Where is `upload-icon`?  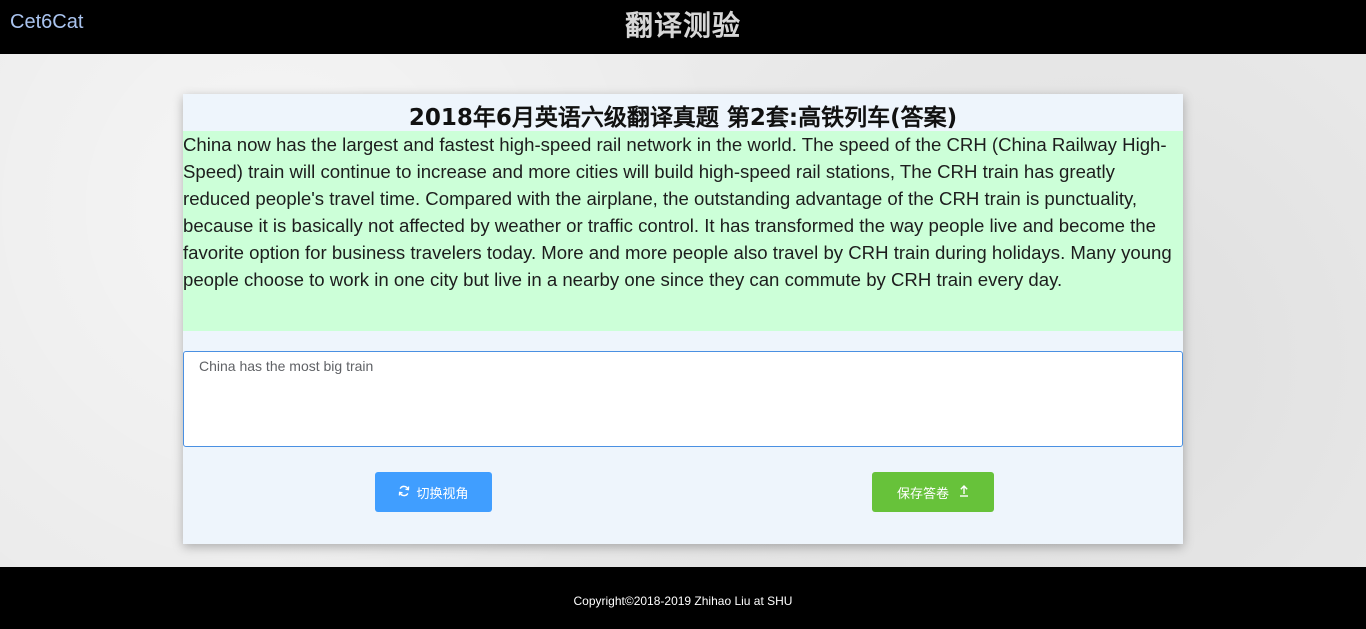
upload-icon is located at coordinates (964, 492).